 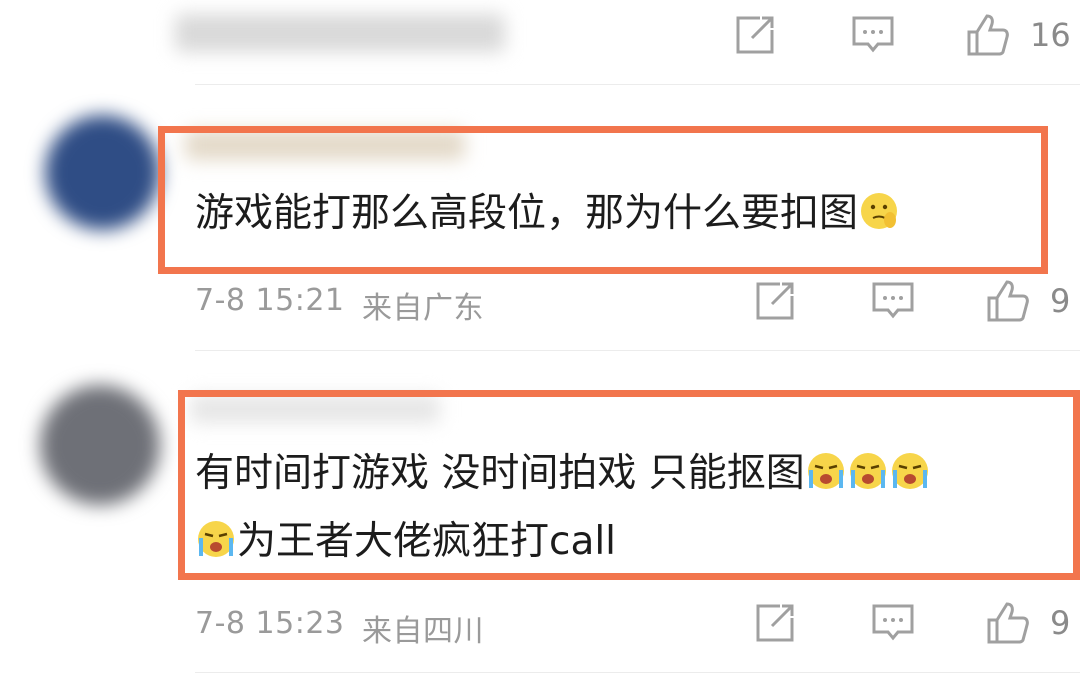 What do you see at coordinates (879, 217) in the screenshot?
I see `saluting-face-icon` at bounding box center [879, 217].